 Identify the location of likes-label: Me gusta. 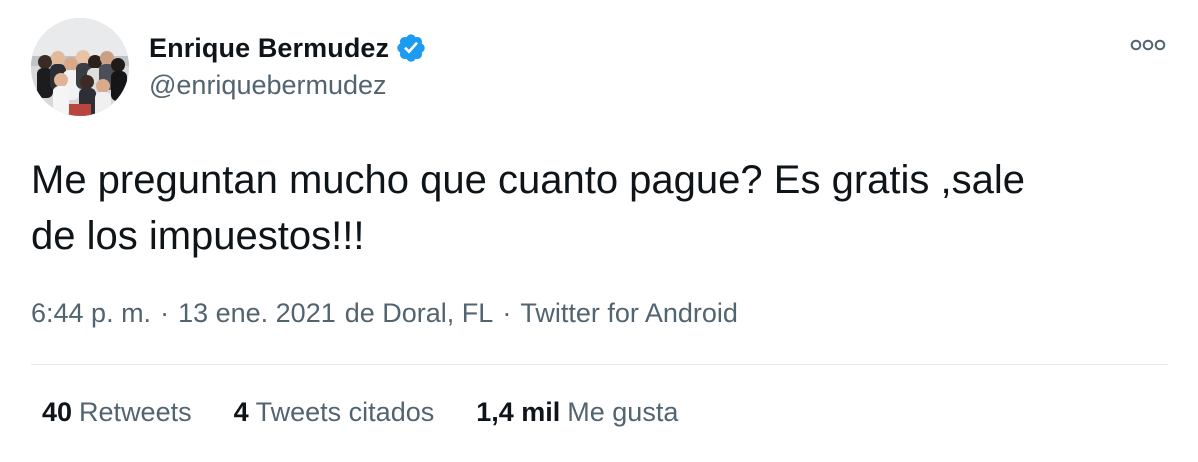
(623, 412).